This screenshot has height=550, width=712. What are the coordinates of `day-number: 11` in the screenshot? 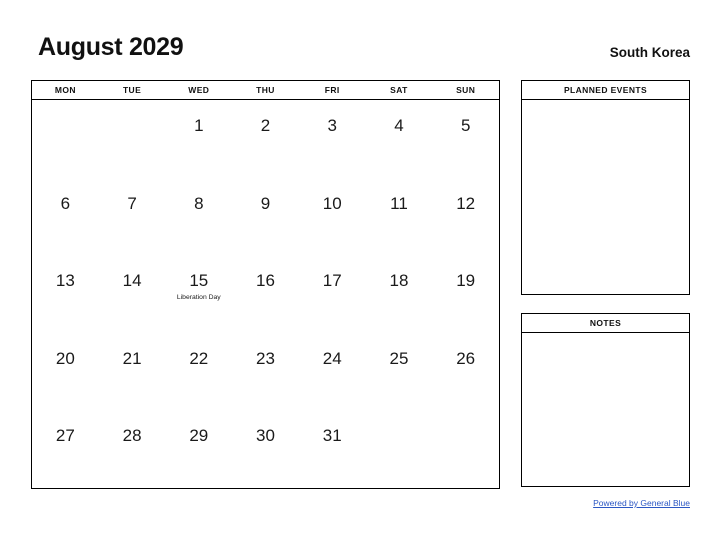 It's located at (399, 203).